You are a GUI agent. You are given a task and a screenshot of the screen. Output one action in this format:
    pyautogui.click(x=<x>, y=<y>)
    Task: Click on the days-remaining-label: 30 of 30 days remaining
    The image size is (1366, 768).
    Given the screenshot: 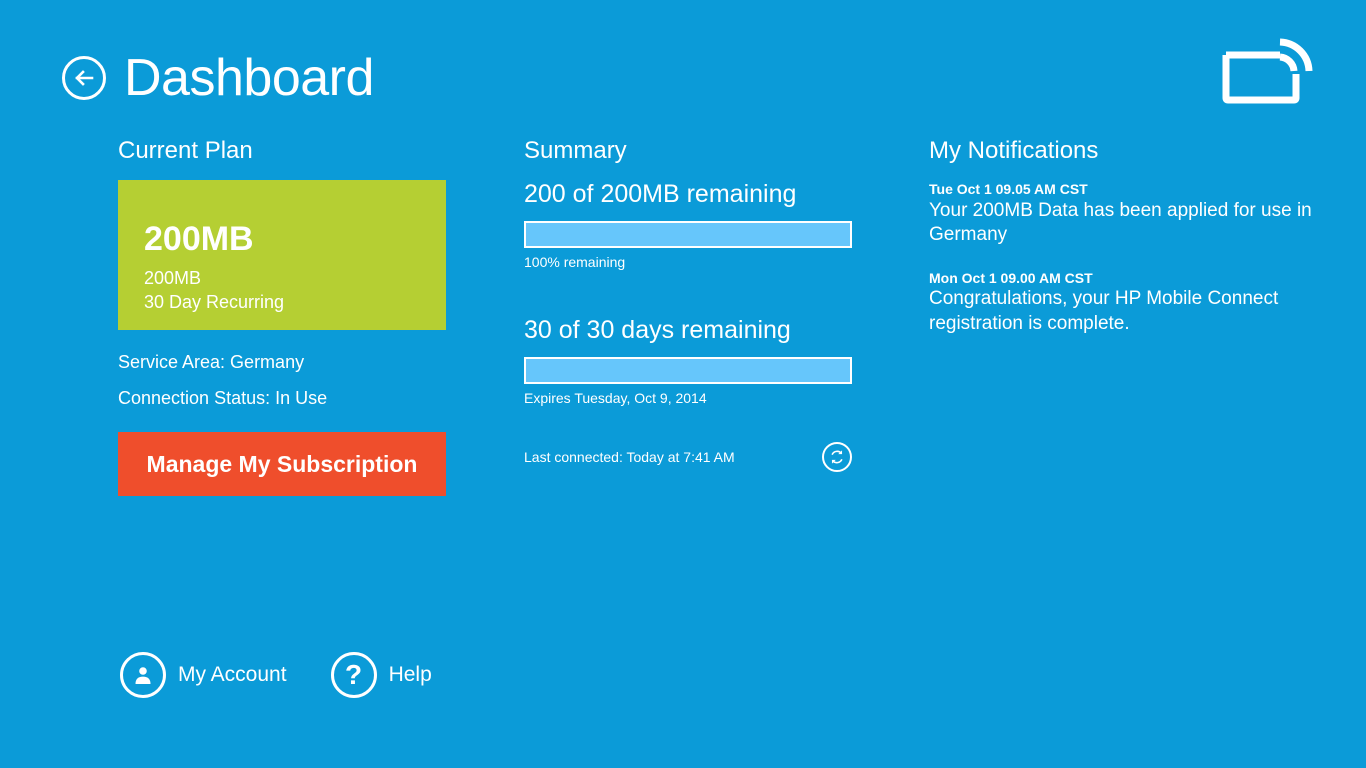 What is the action you would take?
    pyautogui.click(x=657, y=330)
    